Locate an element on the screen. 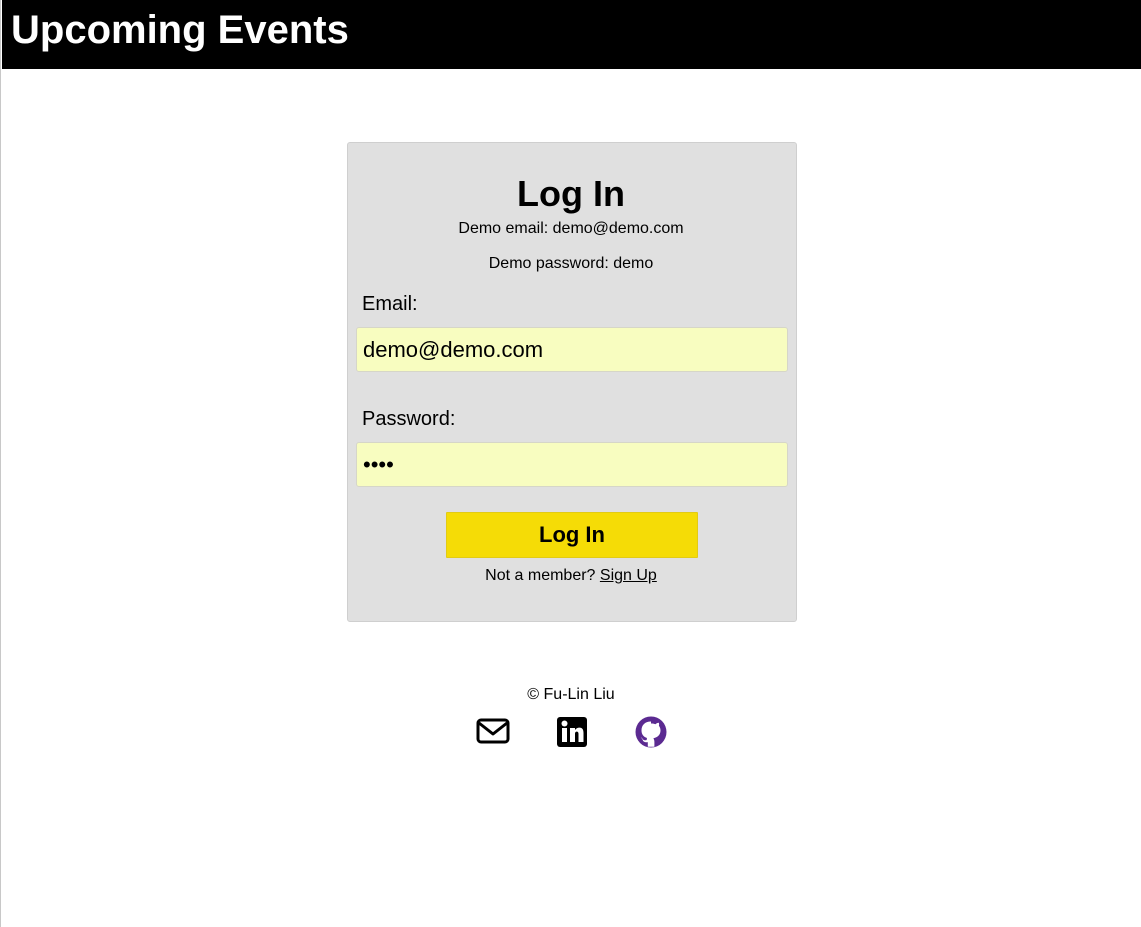 Image resolution: width=1141 pixels, height=927 pixels. password-field is located at coordinates (572, 464).